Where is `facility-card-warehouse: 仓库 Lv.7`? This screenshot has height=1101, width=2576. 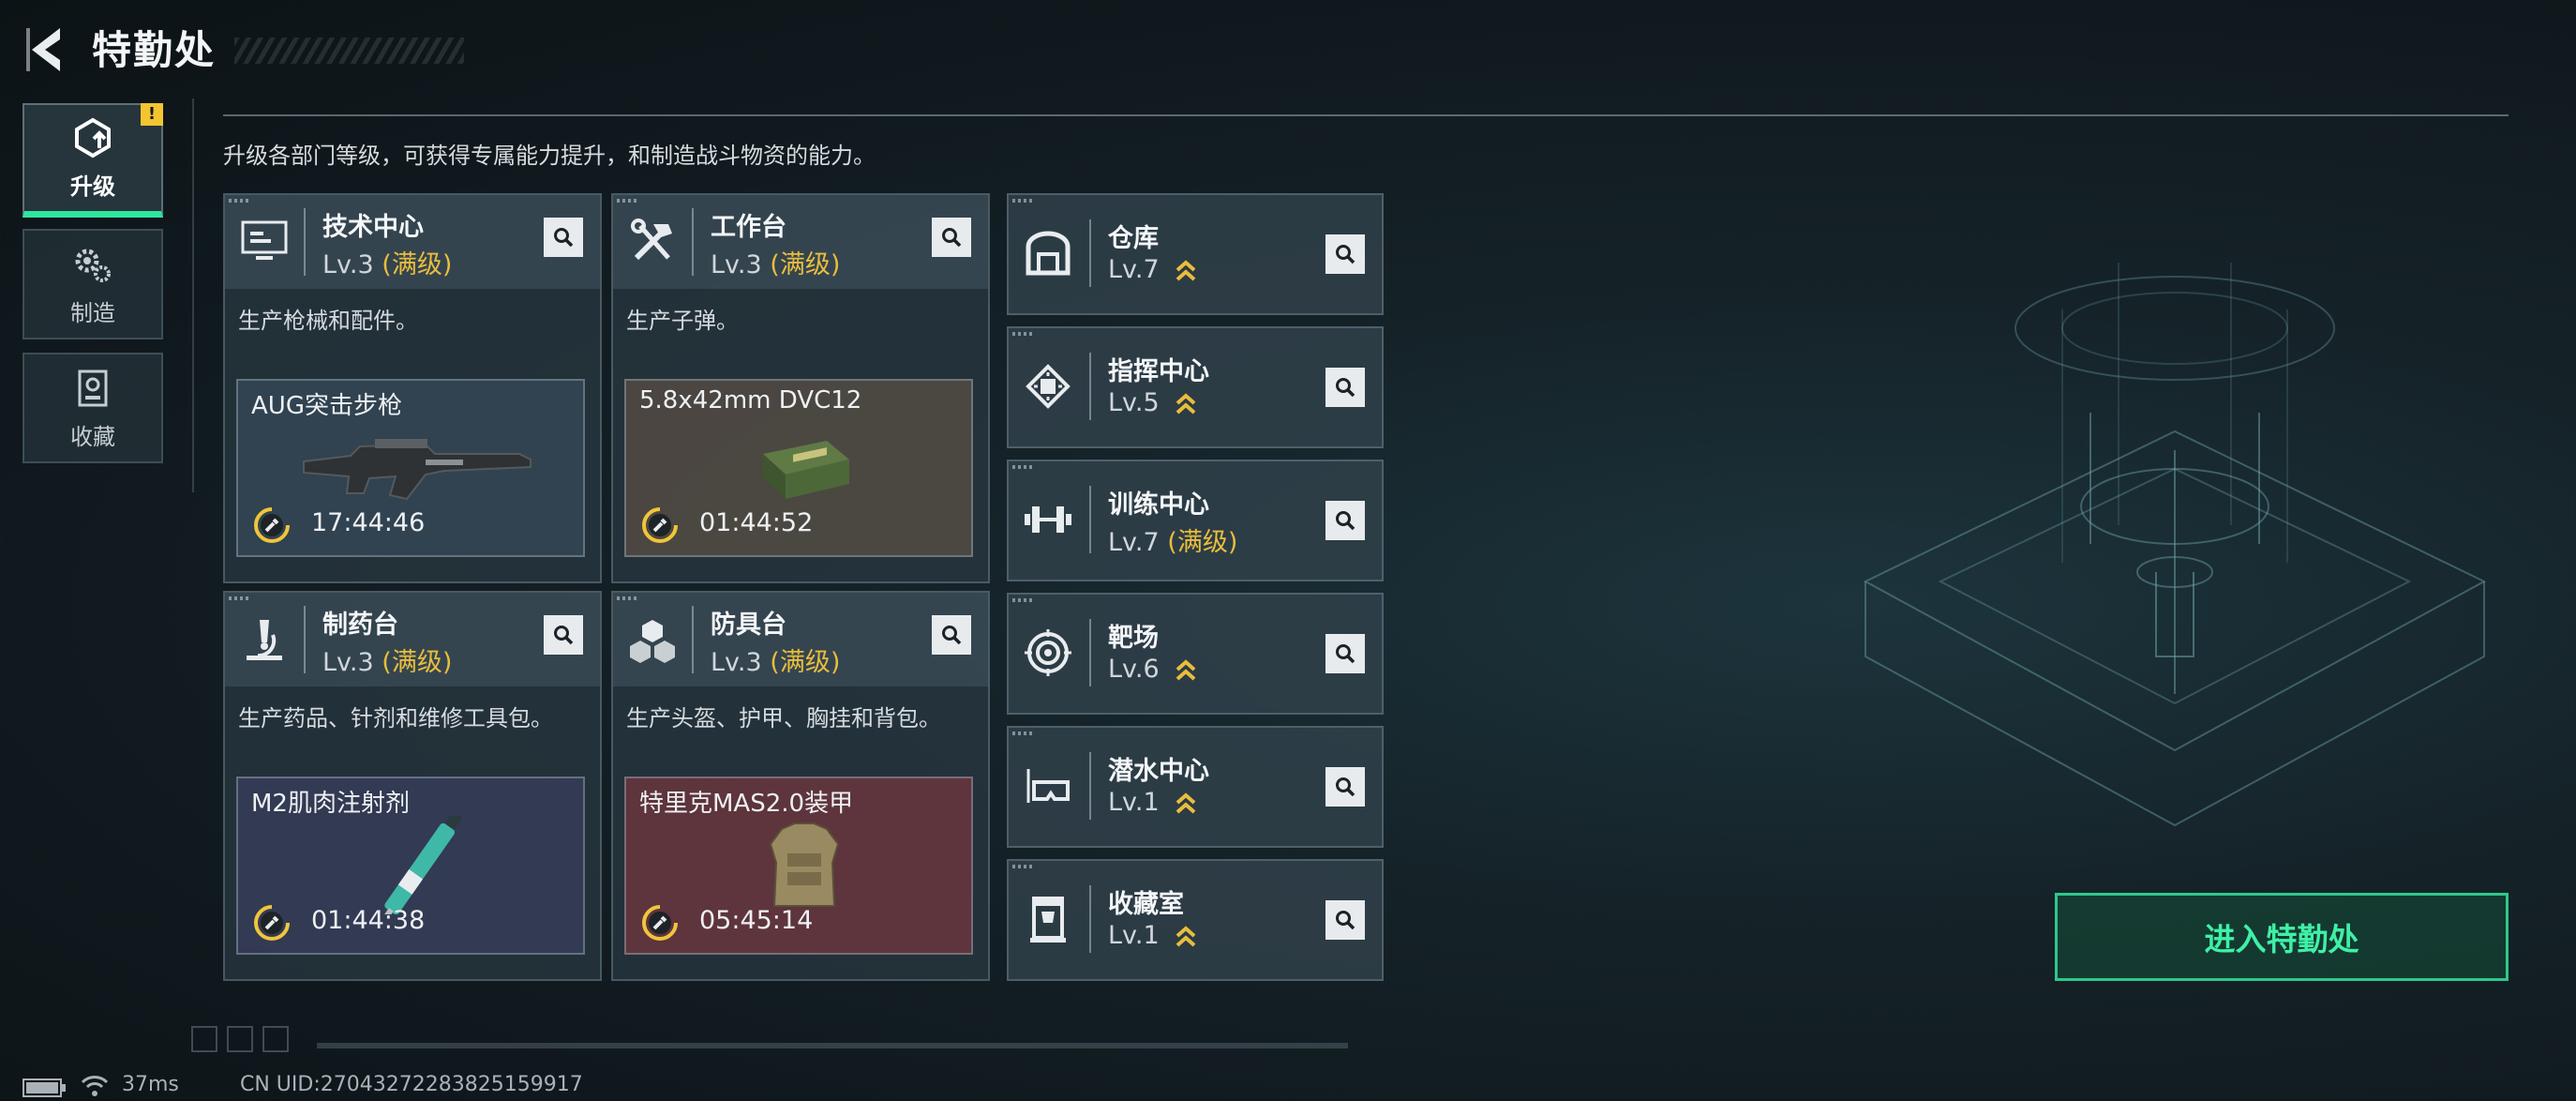 facility-card-warehouse: 仓库 Lv.7 is located at coordinates (1195, 254).